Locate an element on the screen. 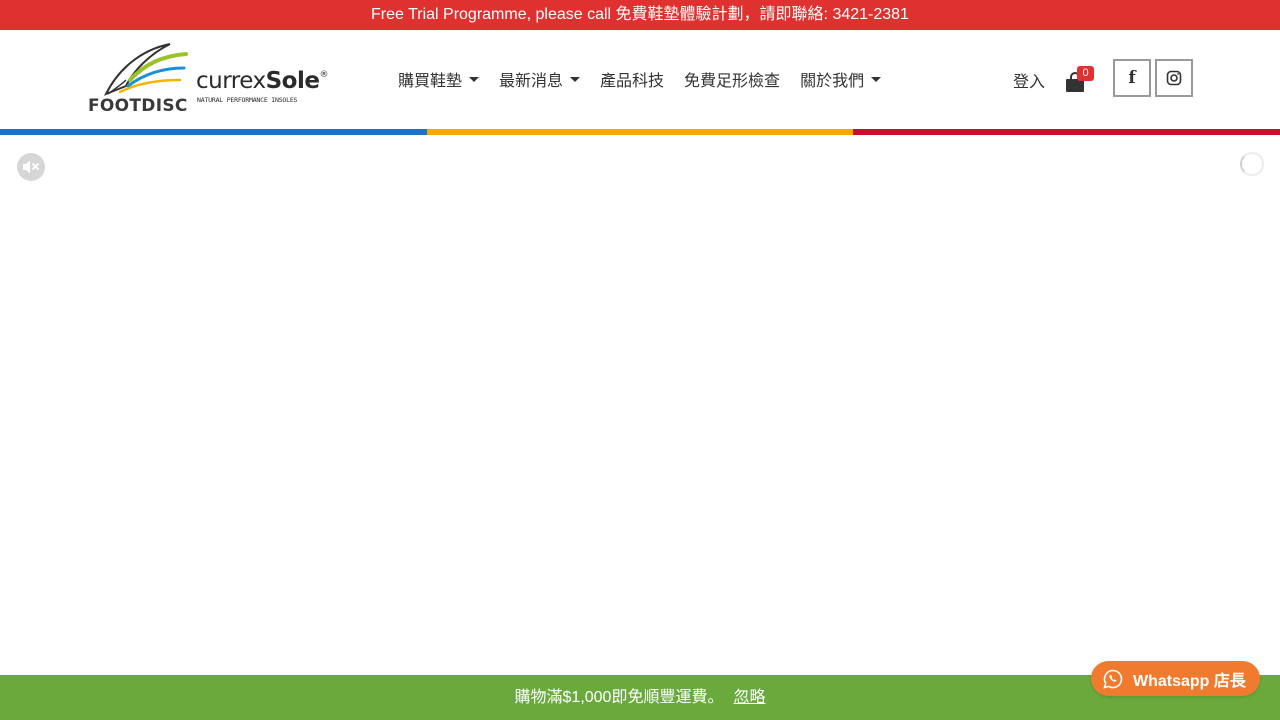 The height and width of the screenshot is (720, 1280). whatsapp-icon is located at coordinates (1113, 679).